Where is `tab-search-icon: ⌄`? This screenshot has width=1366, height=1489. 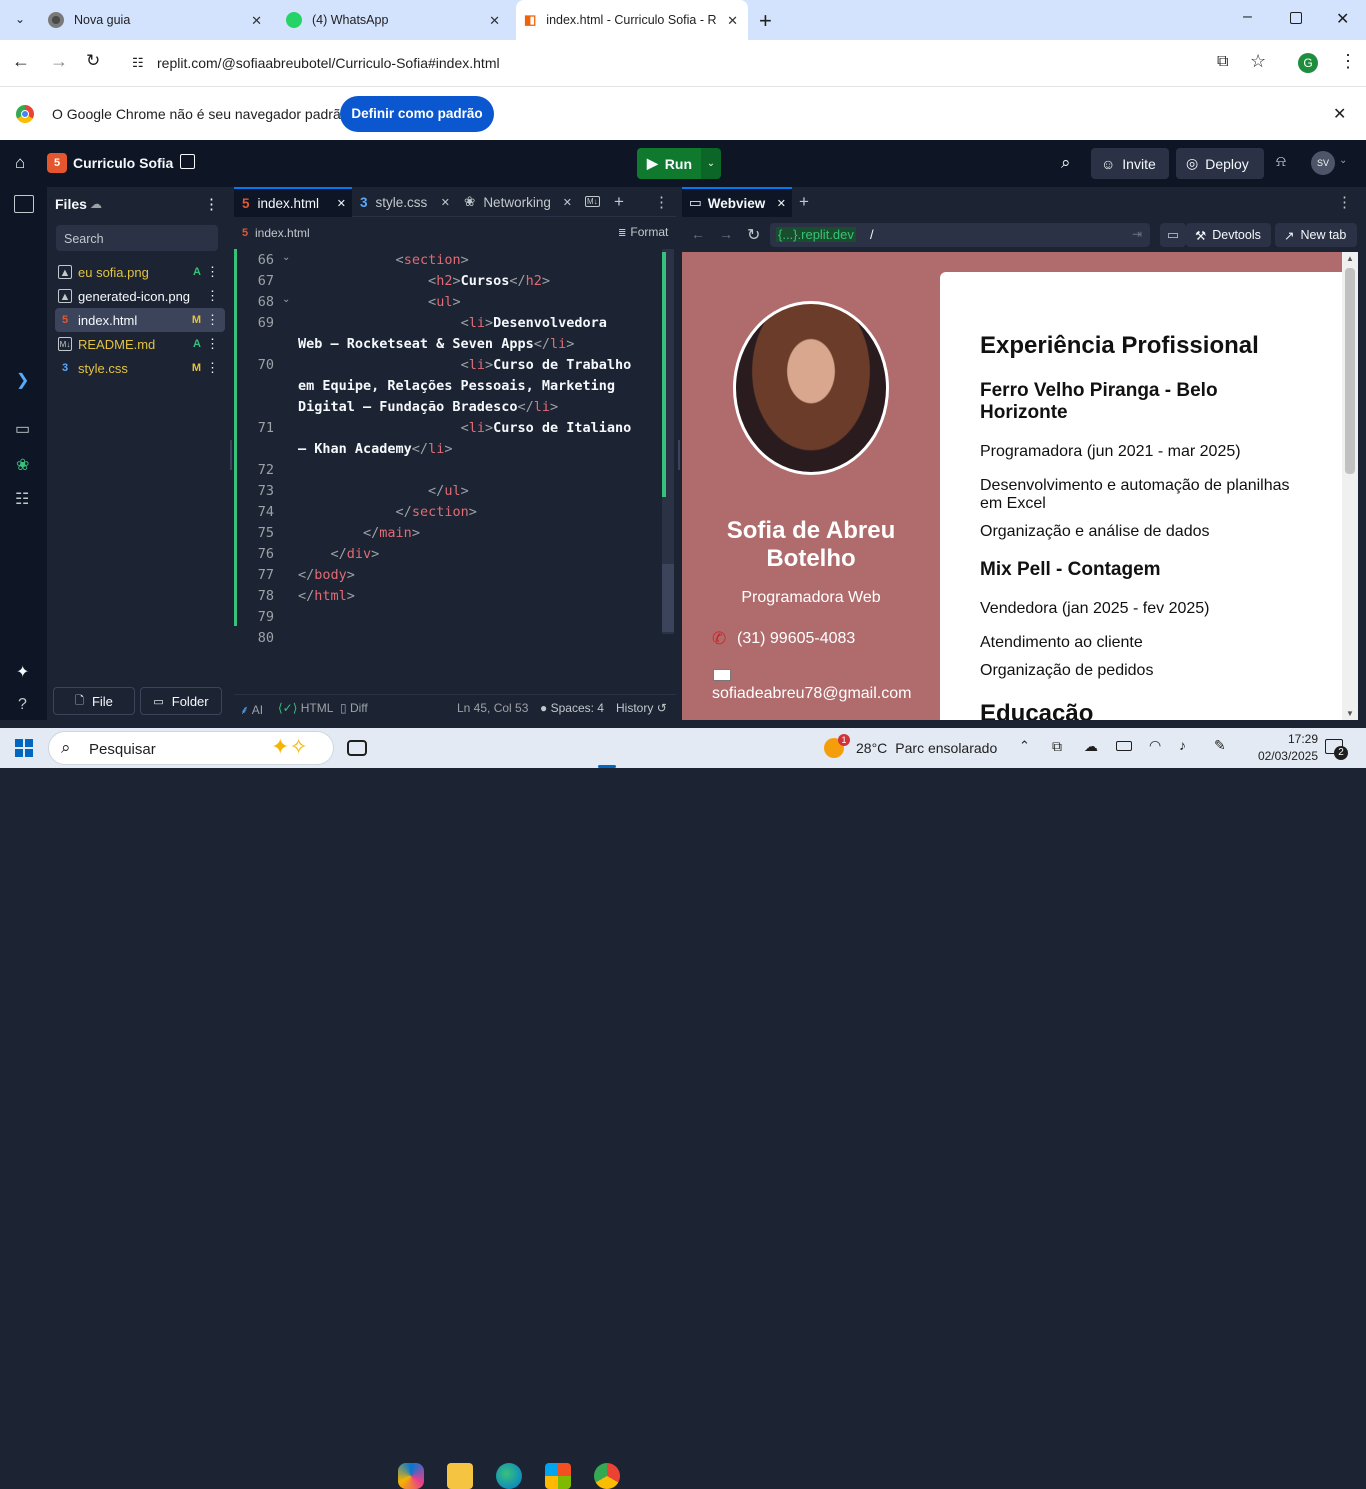
tab-search-icon: ⌄ is located at coordinates (20, 20).